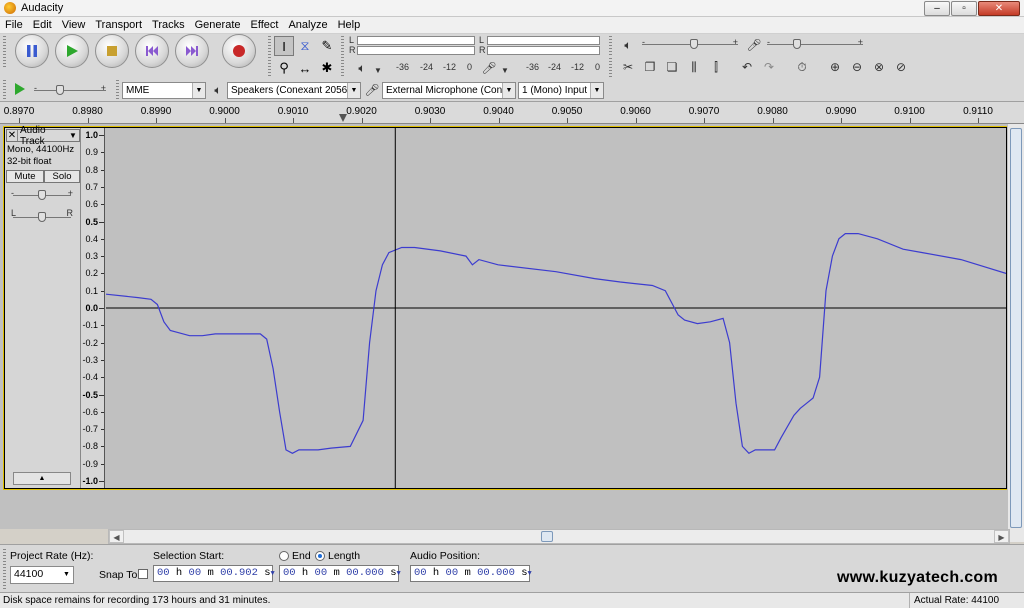 The height and width of the screenshot is (608, 1024). I want to click on skip-to-start-button, so click(152, 51).